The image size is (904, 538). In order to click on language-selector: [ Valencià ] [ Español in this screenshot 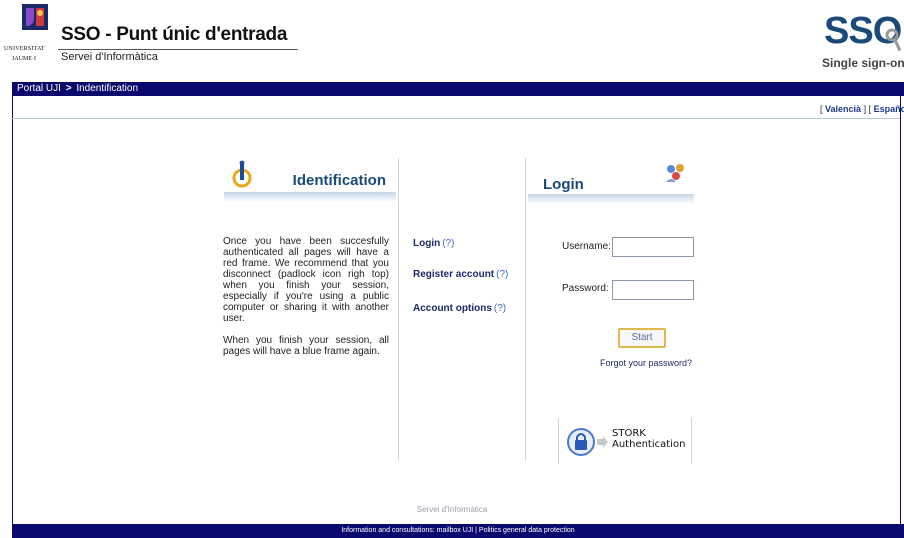, I will do `click(862, 109)`.